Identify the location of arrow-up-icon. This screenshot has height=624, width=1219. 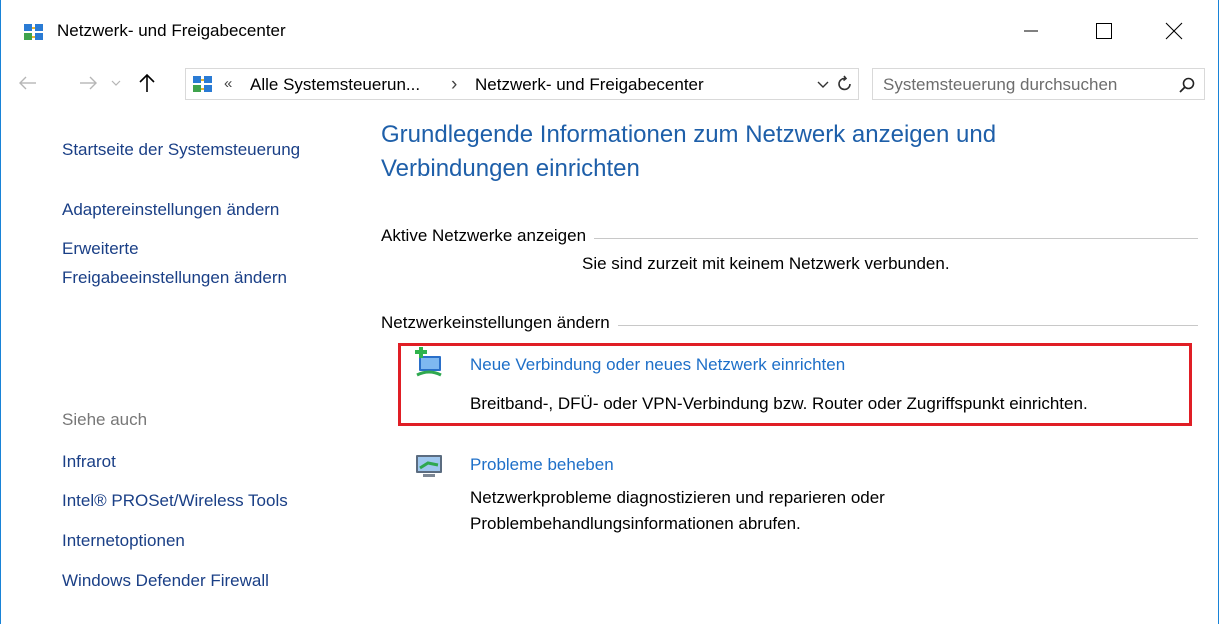
(147, 82).